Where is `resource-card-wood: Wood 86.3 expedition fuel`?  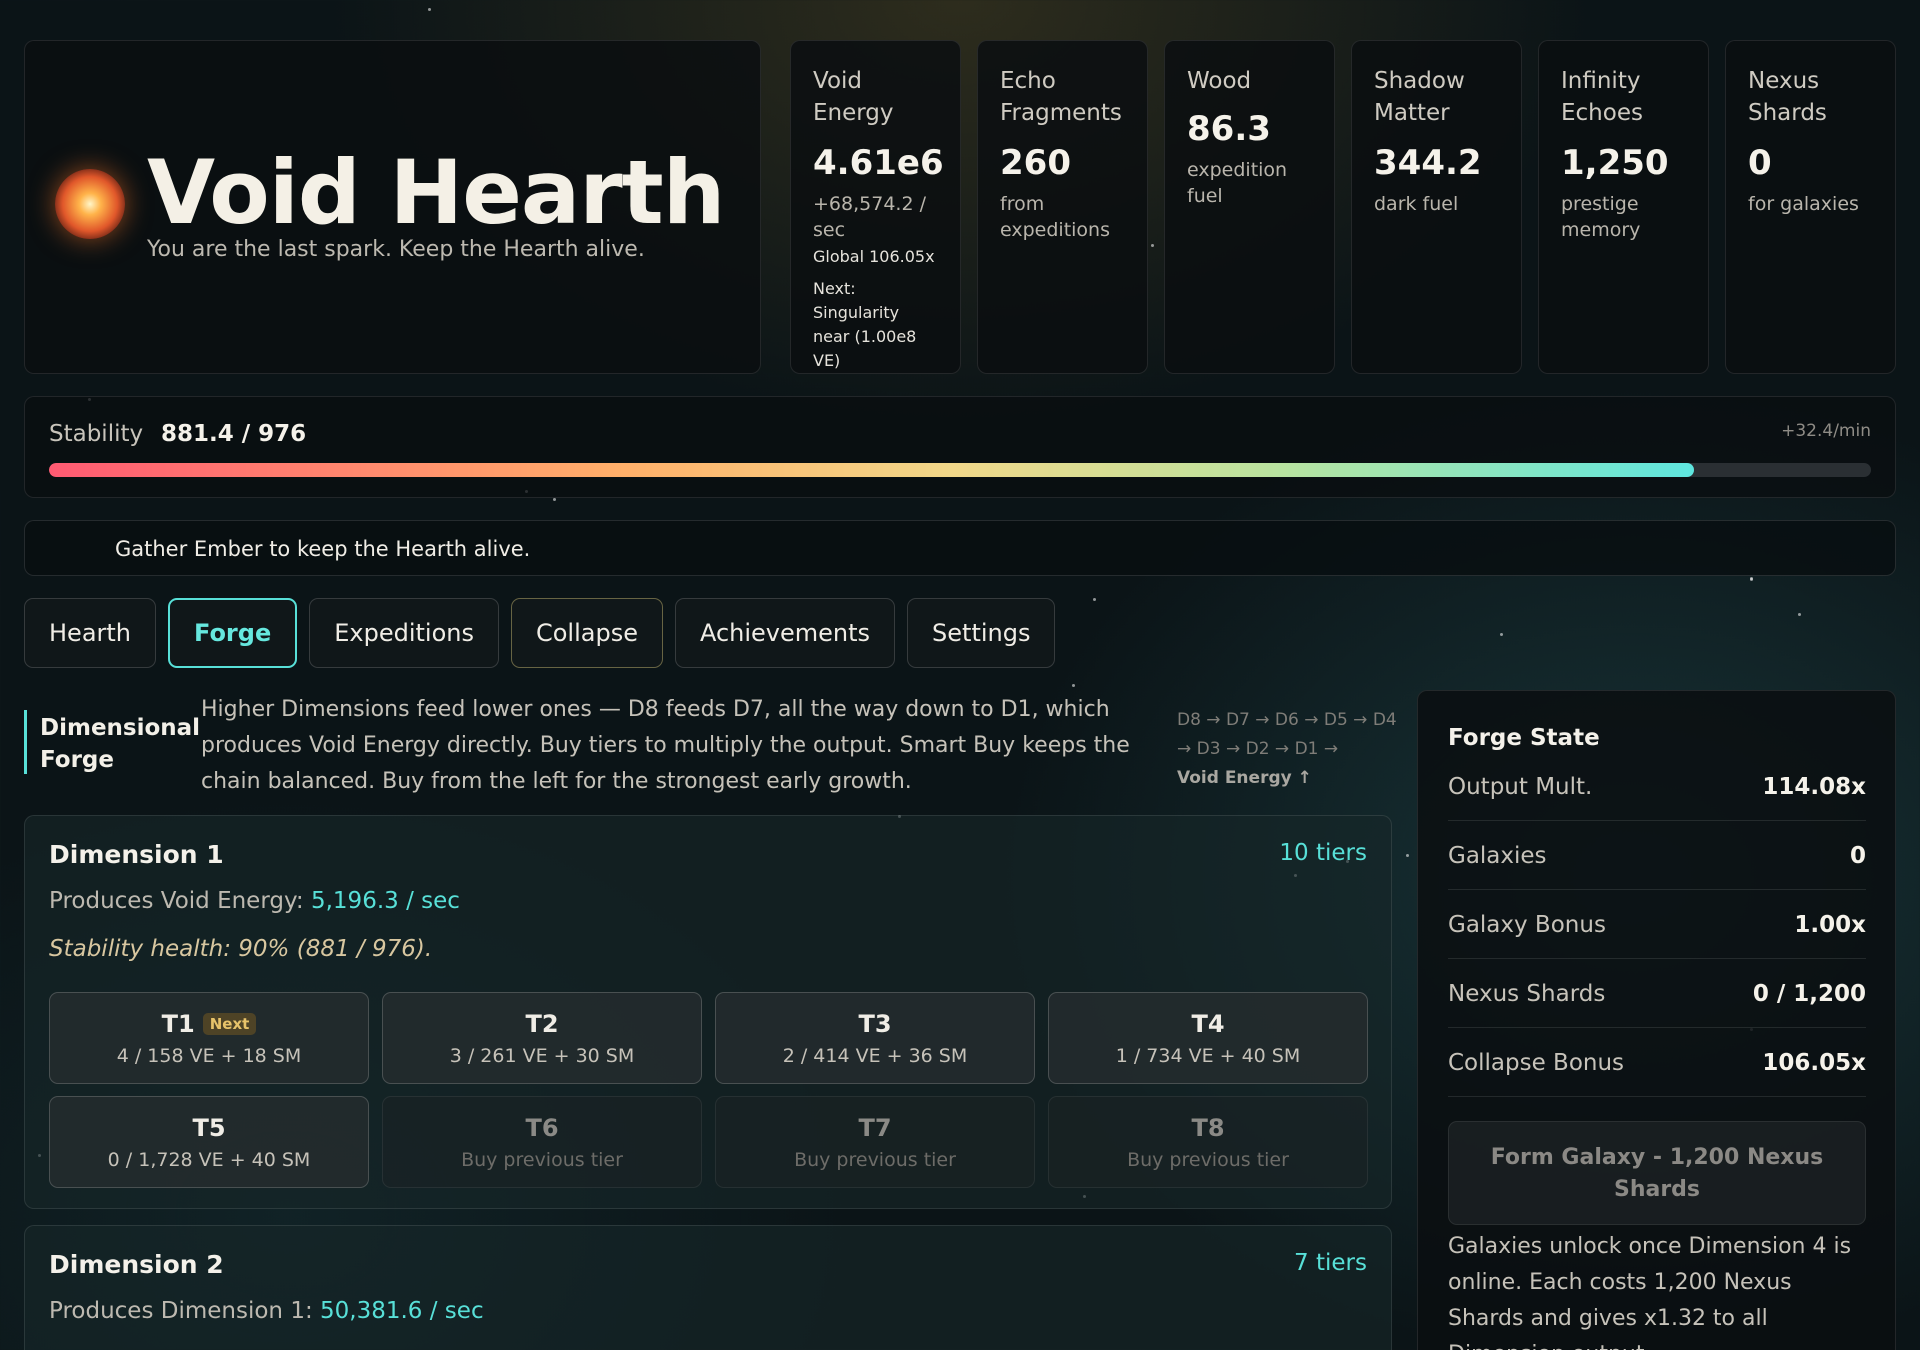
resource-card-wood: Wood 86.3 expedition fuel is located at coordinates (1249, 207).